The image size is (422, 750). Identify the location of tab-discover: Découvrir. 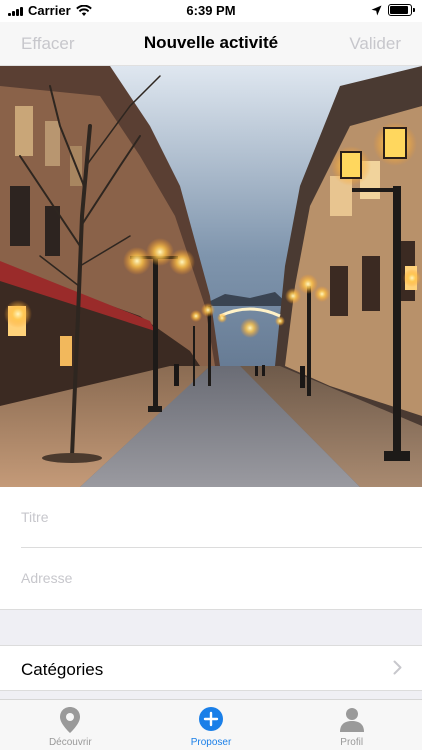
(70, 725).